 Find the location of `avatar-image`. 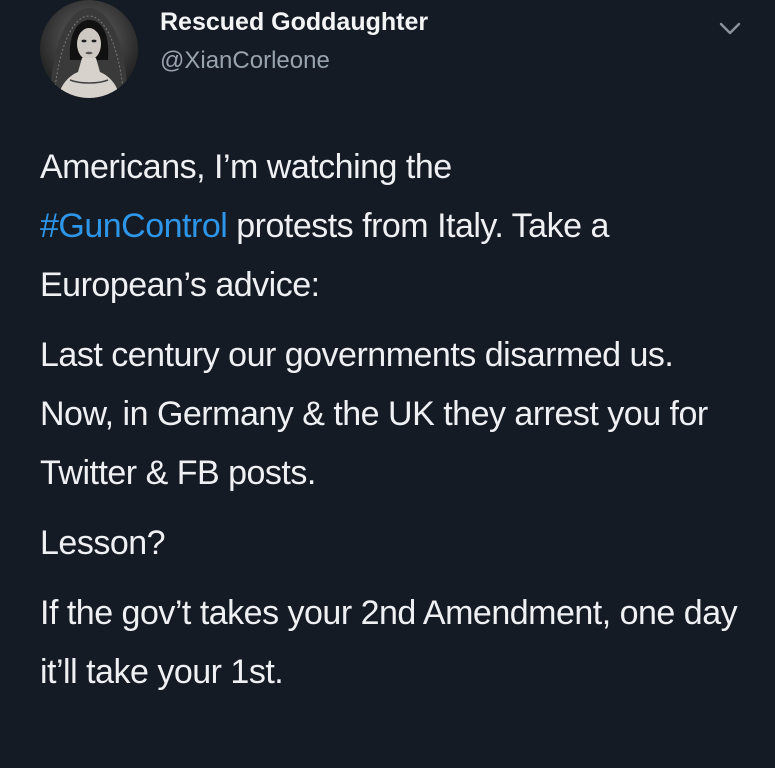

avatar-image is located at coordinates (89, 49).